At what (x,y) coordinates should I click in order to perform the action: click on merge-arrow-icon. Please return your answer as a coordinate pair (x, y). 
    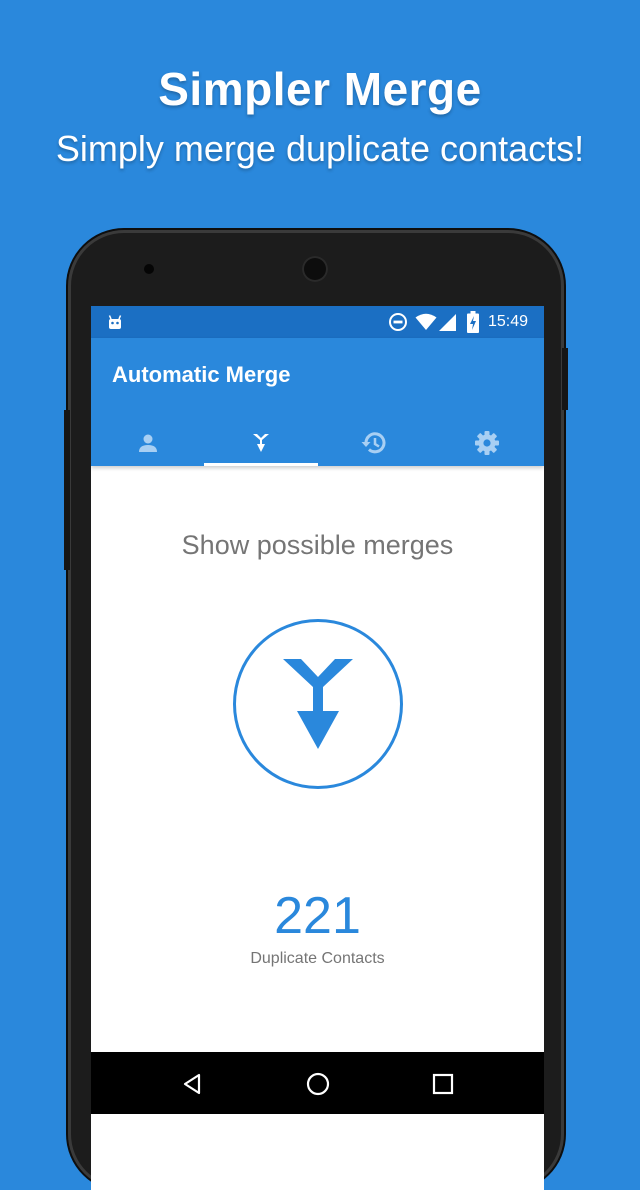
    Looking at the image, I should click on (318, 704).